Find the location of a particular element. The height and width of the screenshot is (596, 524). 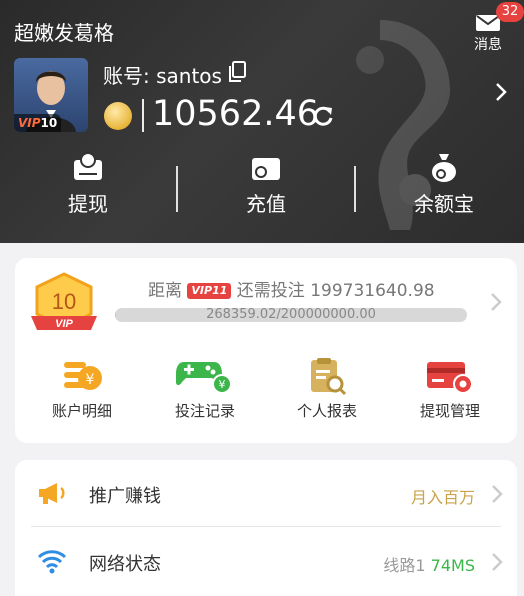

profile-arrow-icon is located at coordinates (501, 92).